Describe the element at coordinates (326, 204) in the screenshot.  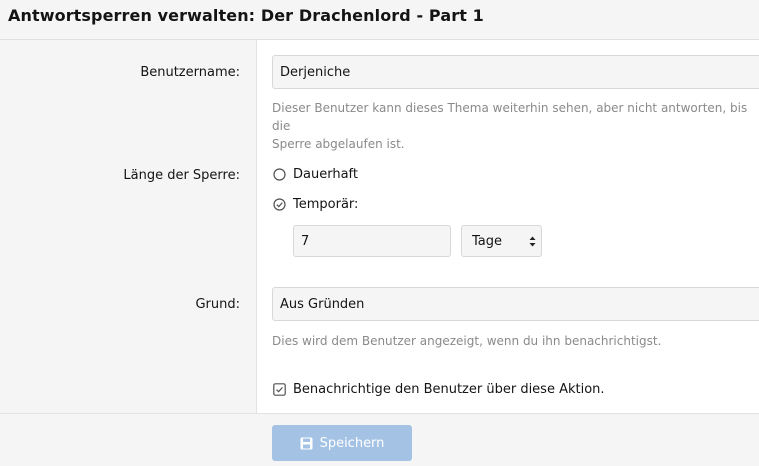
I see `temporary-label: Temporär:` at that location.